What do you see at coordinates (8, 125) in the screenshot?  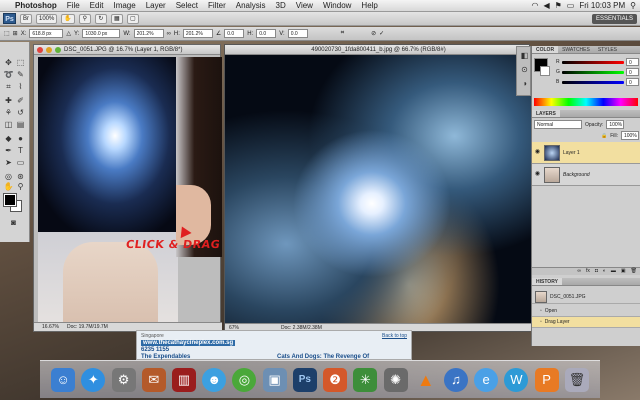 I see `eraser-tool-icon: ◫` at bounding box center [8, 125].